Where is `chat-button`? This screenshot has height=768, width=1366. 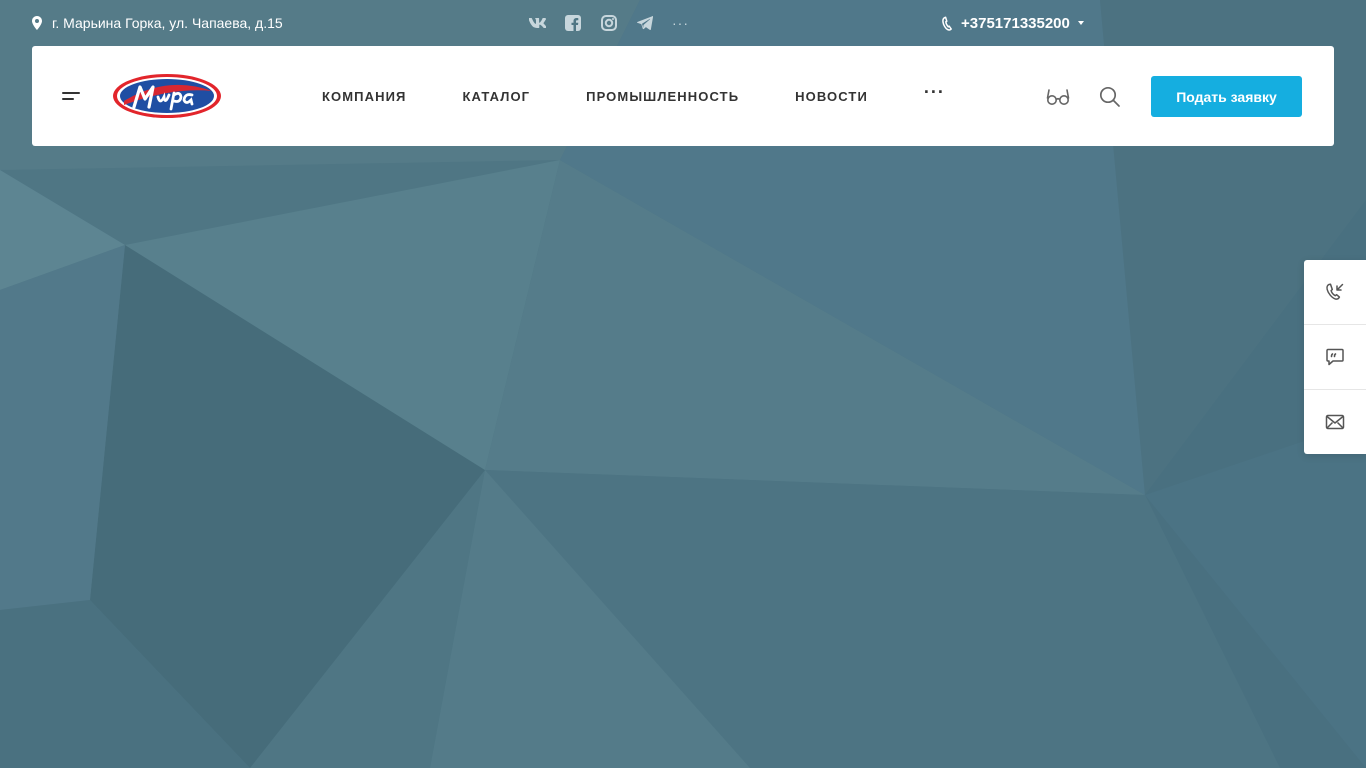
chat-button is located at coordinates (1335, 357).